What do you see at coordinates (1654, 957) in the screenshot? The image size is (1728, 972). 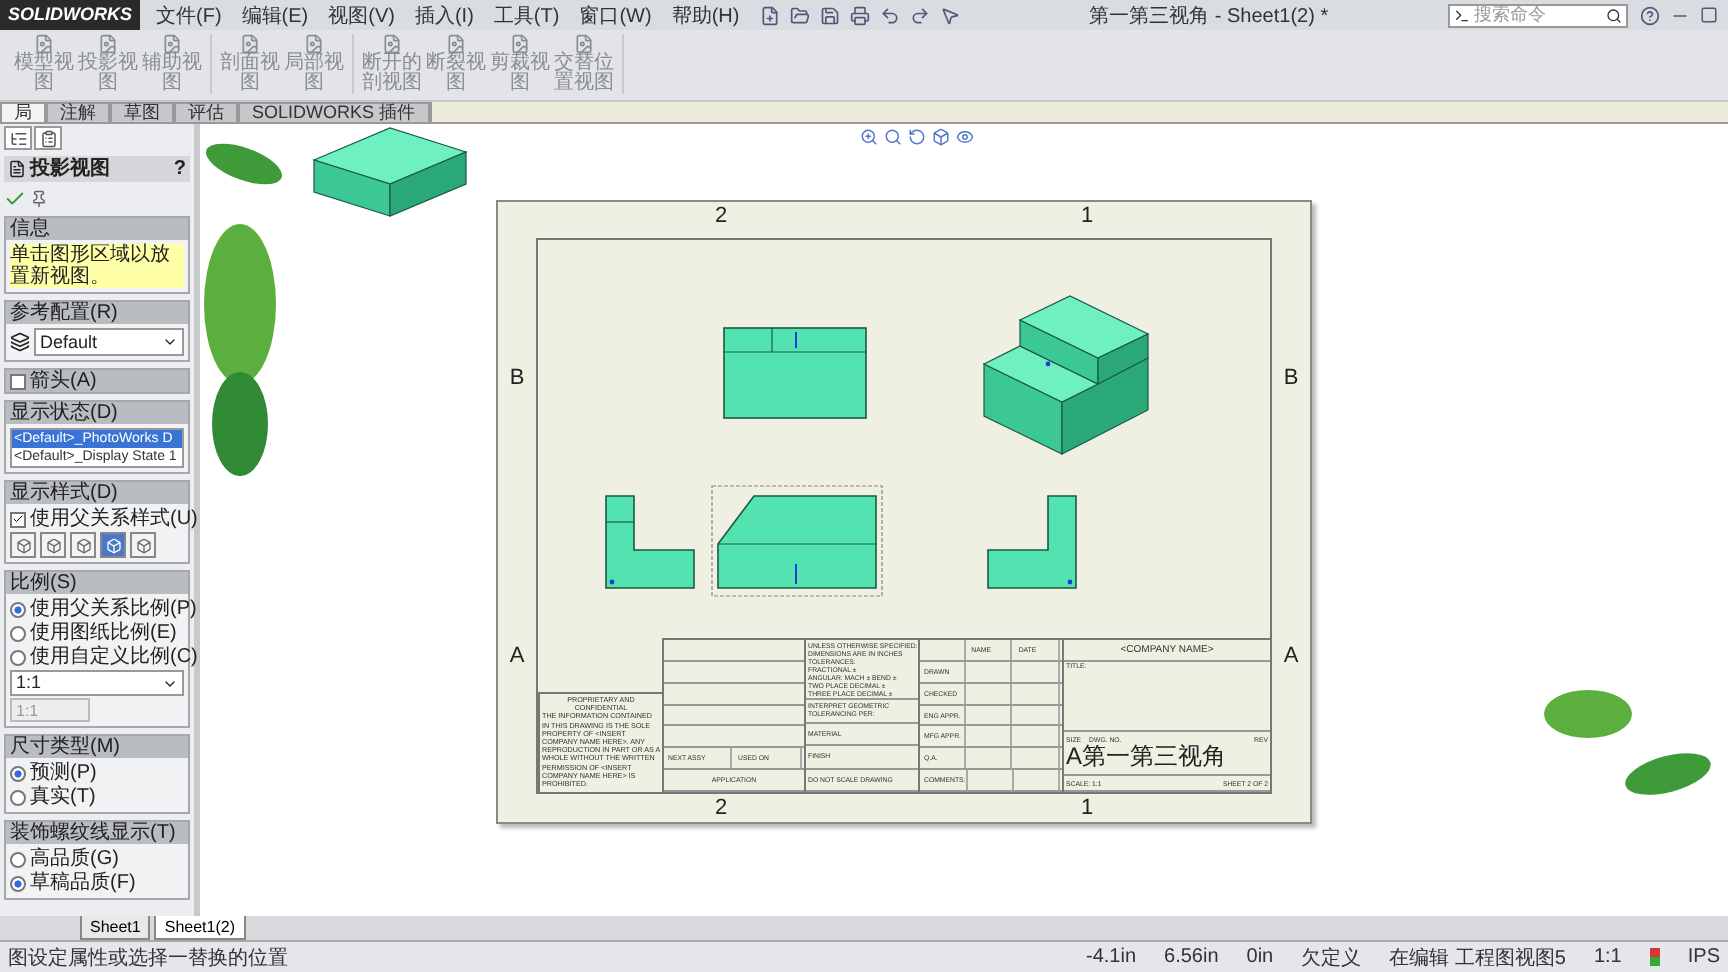 I see `rebuild-icon` at bounding box center [1654, 957].